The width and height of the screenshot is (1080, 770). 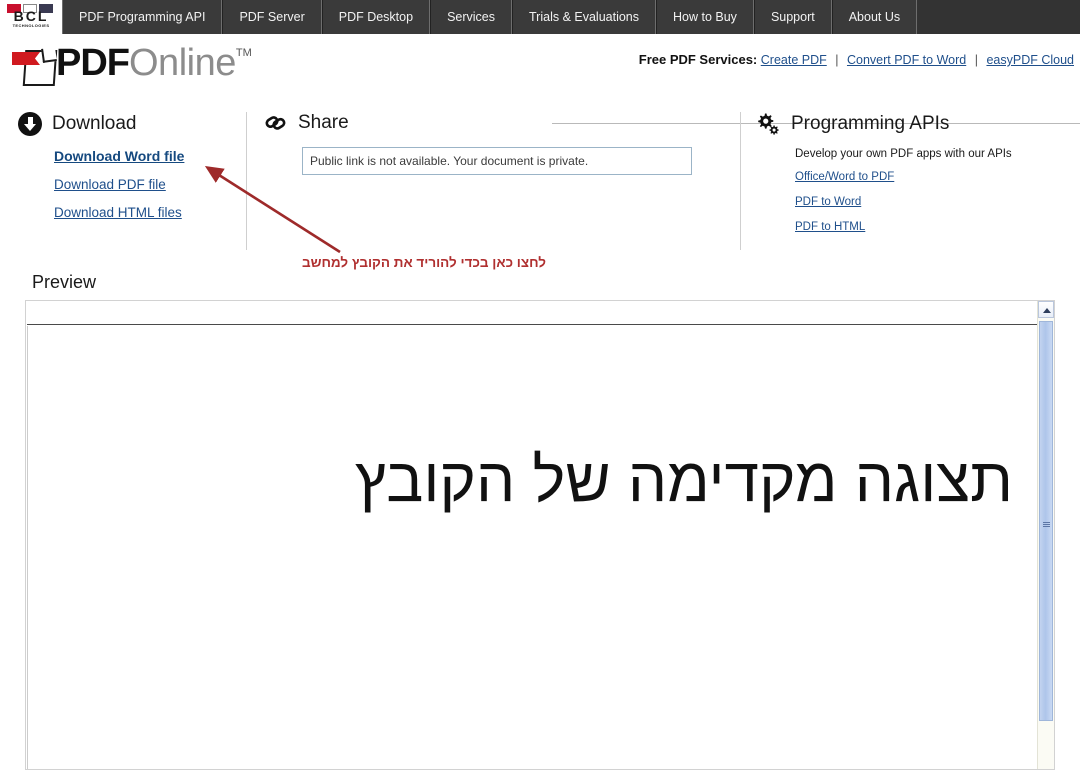 What do you see at coordinates (276, 123) in the screenshot?
I see `link-chain-icon` at bounding box center [276, 123].